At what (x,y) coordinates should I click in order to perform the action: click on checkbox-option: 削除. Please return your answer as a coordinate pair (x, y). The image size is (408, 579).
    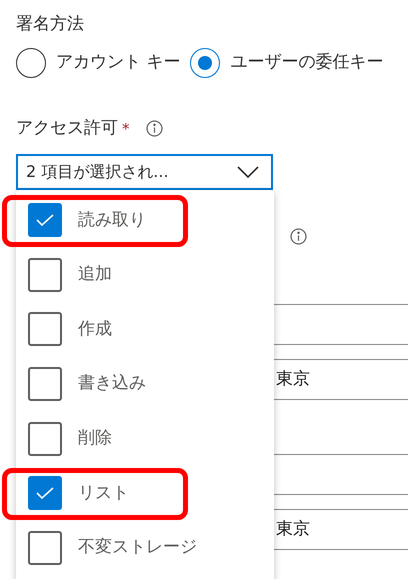
    Looking at the image, I should click on (145, 438).